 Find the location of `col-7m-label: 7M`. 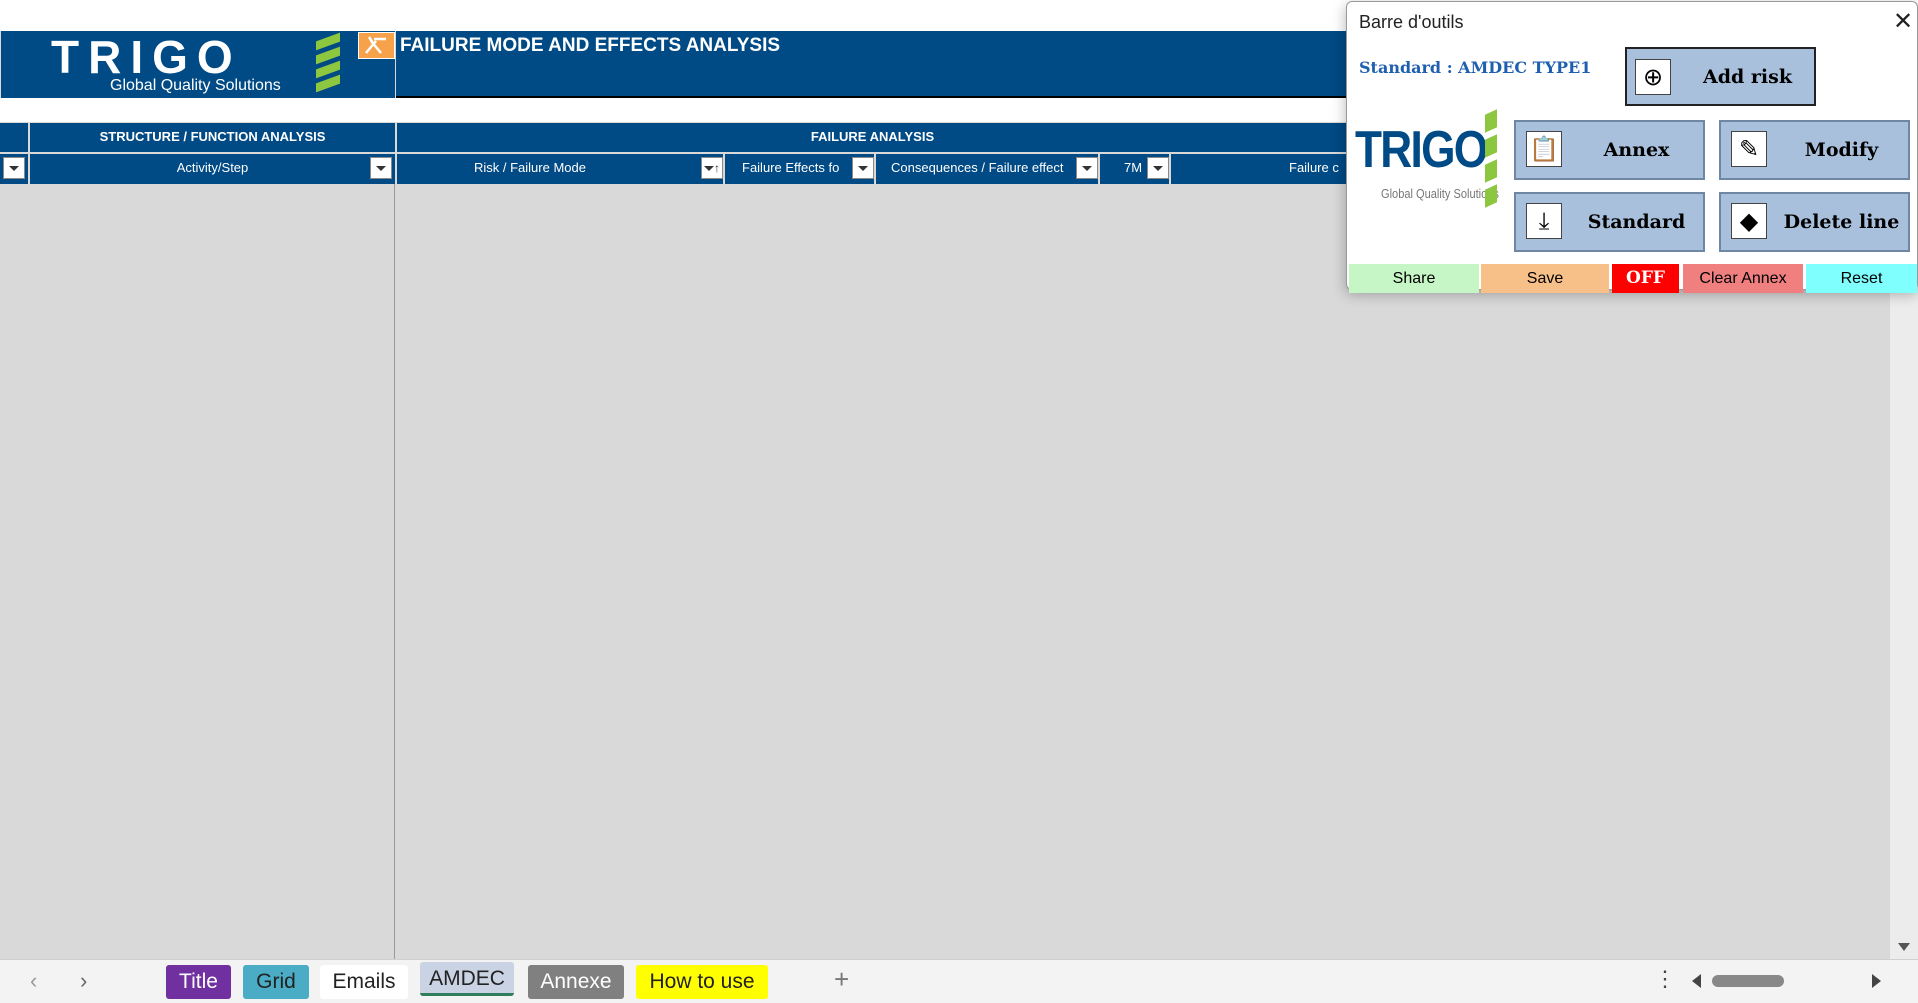

col-7m-label: 7M is located at coordinates (1133, 167).